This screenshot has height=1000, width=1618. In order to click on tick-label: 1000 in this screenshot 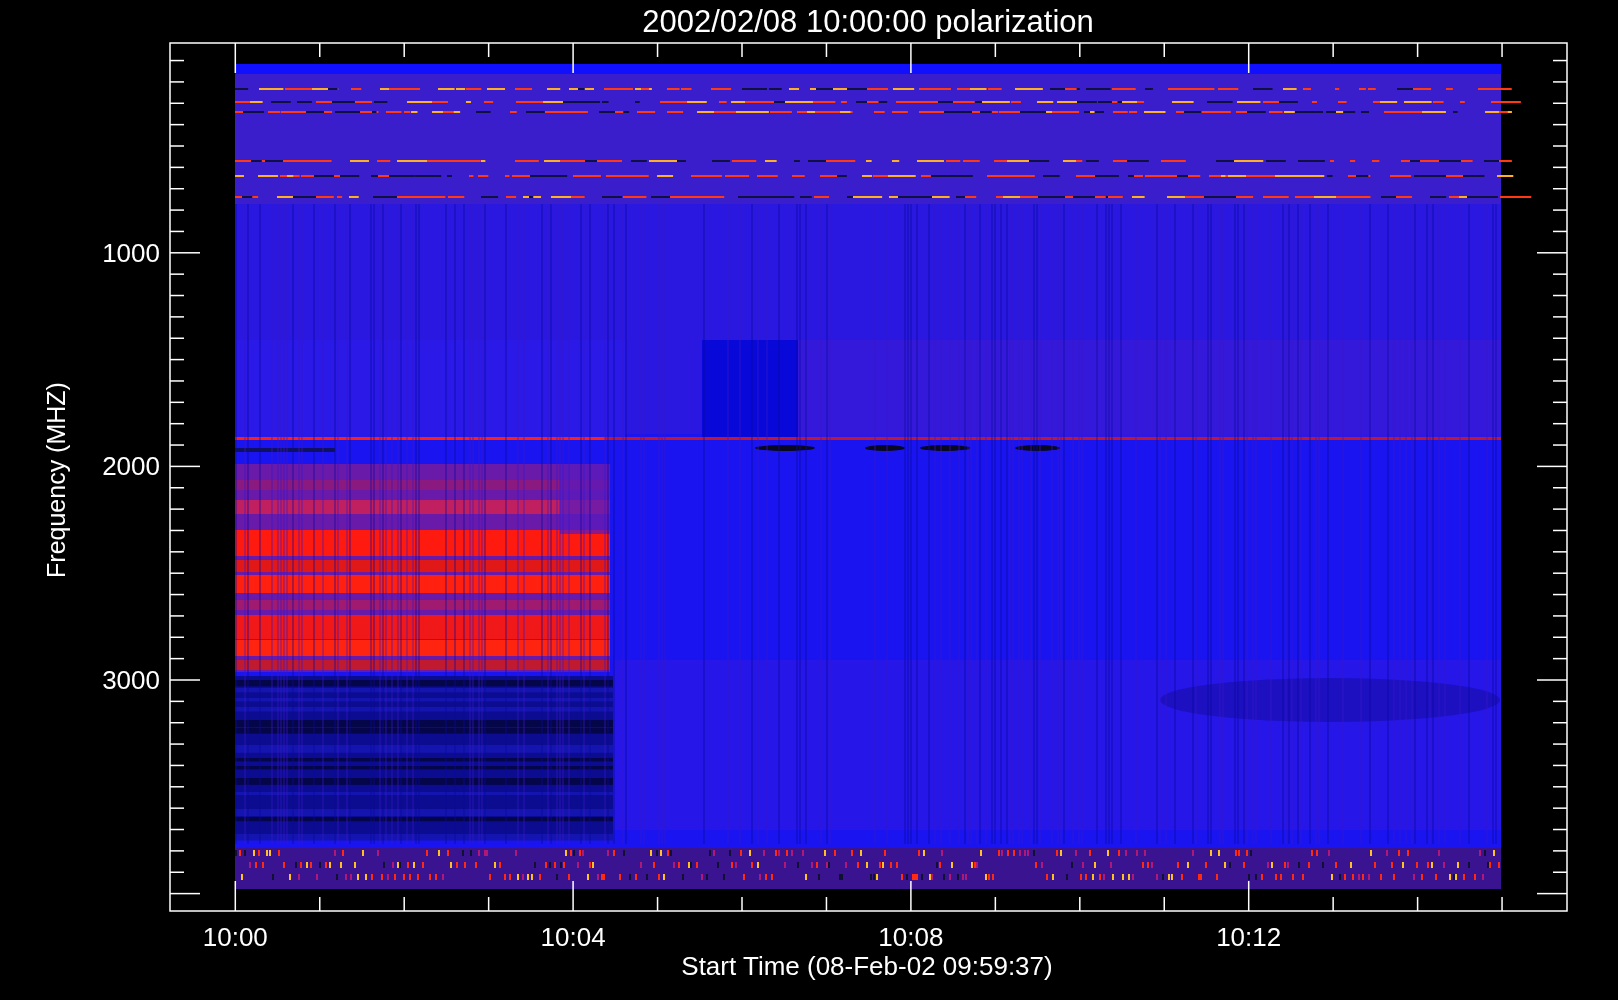, I will do `click(131, 252)`.